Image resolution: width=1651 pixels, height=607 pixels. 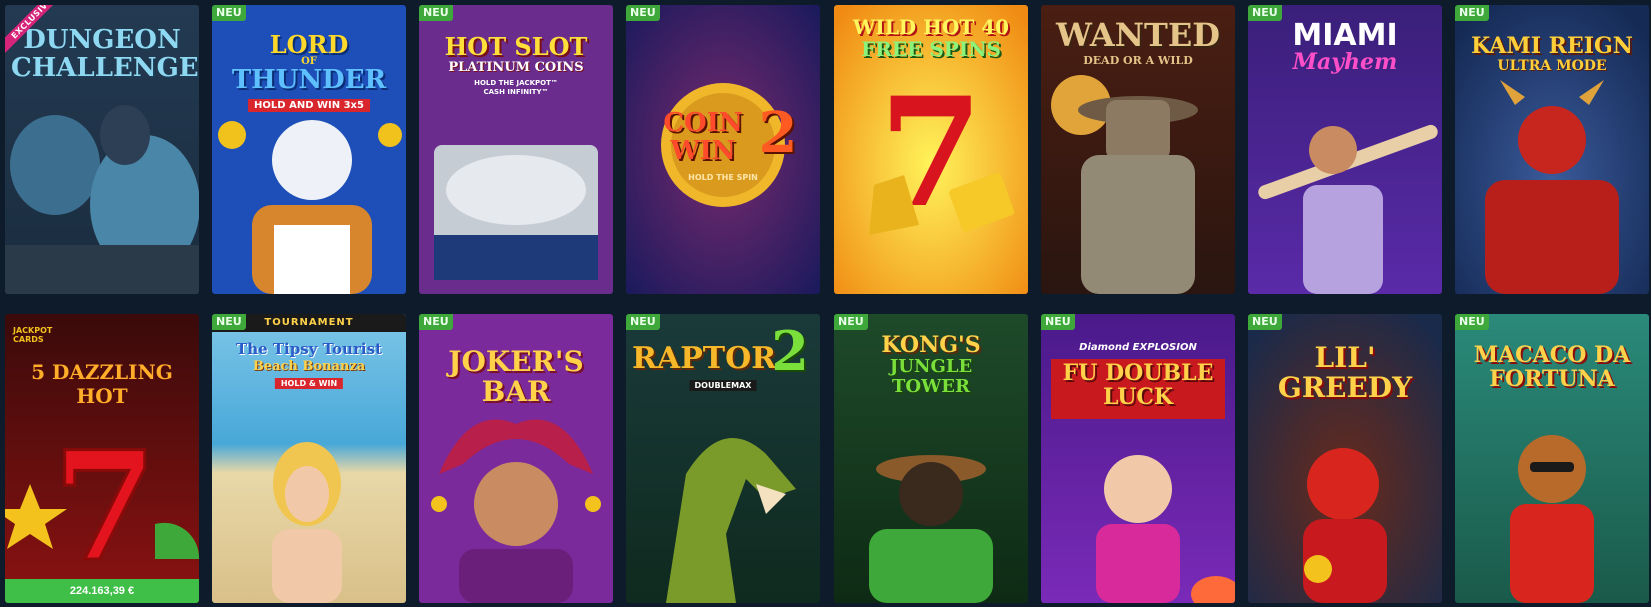 I want to click on game-title-line2: ULTRA MODE, so click(x=1552, y=66).